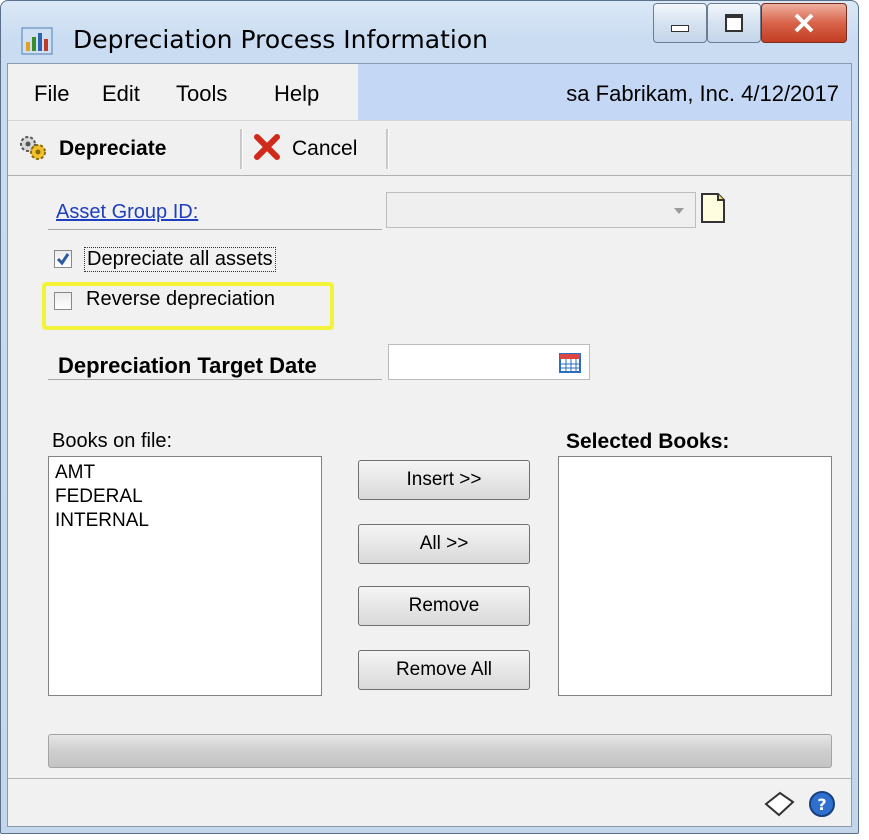 This screenshot has width=869, height=840. Describe the element at coordinates (187, 365) in the screenshot. I see `target-date-label: Depreciation Target Date` at that location.